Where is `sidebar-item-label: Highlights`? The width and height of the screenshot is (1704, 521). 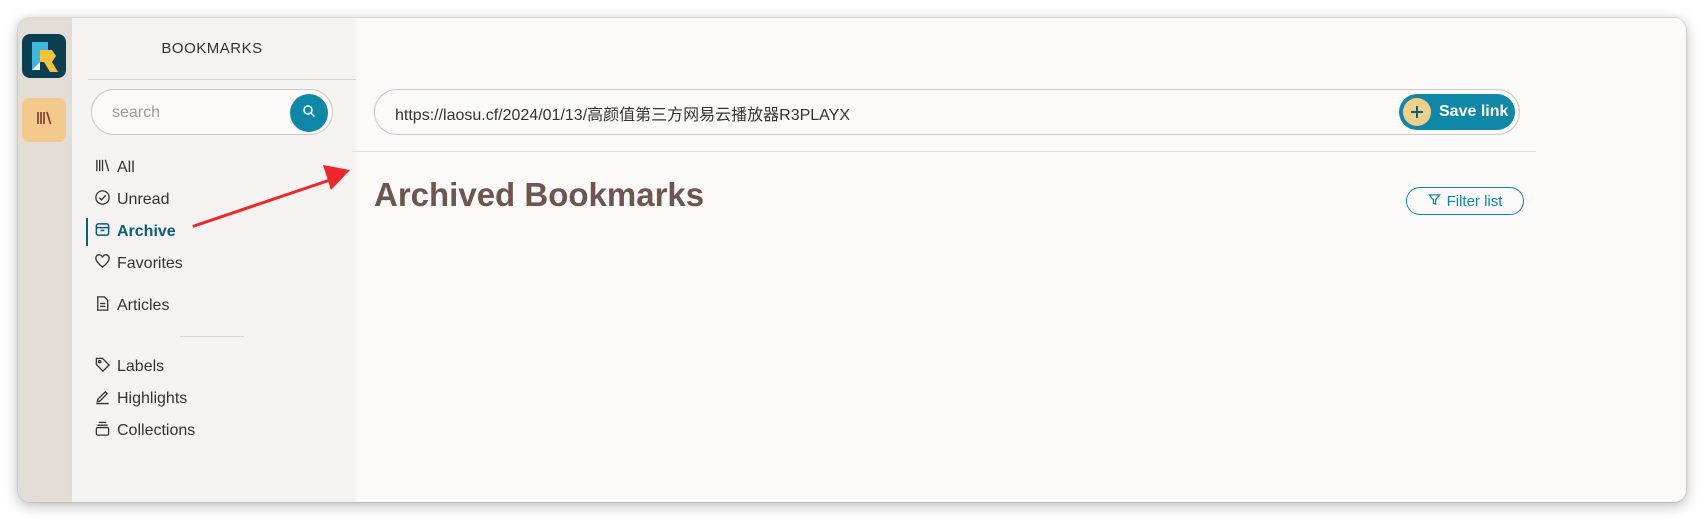 sidebar-item-label: Highlights is located at coordinates (152, 398).